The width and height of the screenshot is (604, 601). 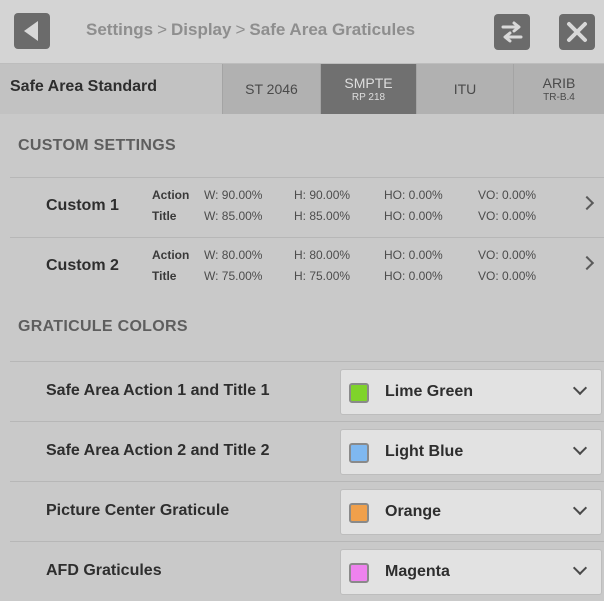 I want to click on color-row-picture-center: Picture Center Graticule Orange, so click(x=307, y=511).